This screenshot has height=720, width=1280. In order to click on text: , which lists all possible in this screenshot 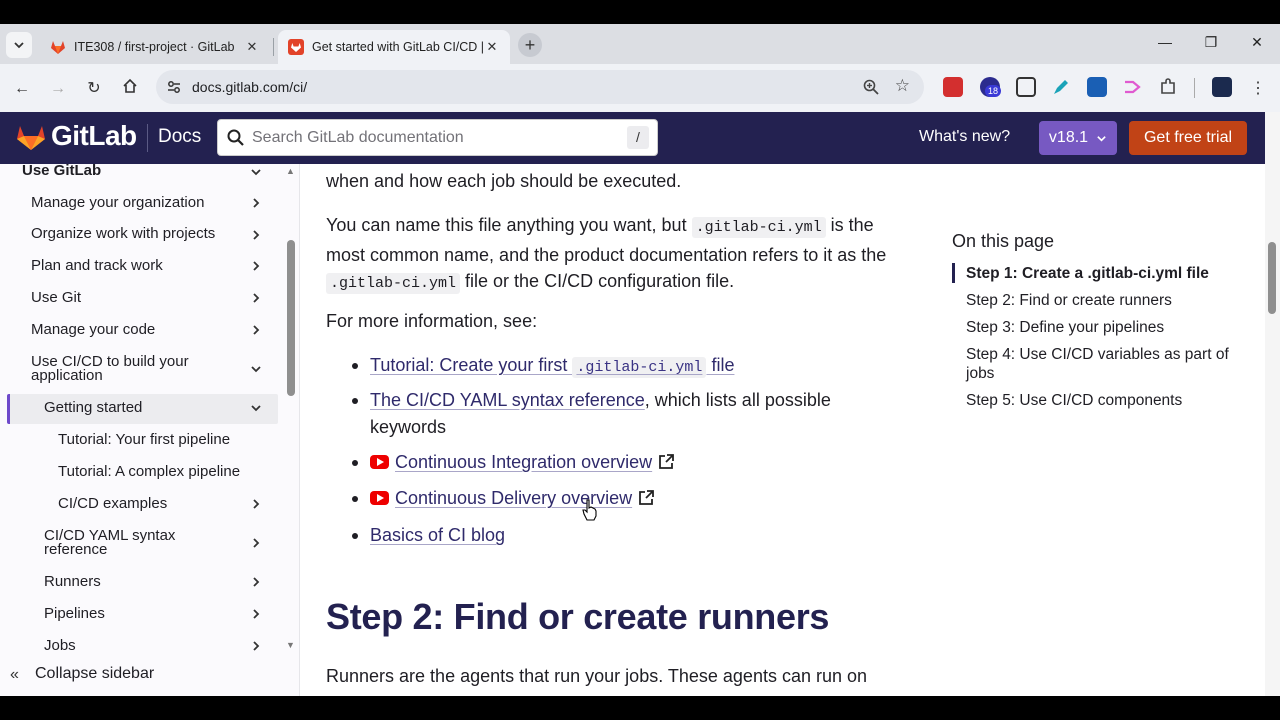, I will do `click(737, 400)`.